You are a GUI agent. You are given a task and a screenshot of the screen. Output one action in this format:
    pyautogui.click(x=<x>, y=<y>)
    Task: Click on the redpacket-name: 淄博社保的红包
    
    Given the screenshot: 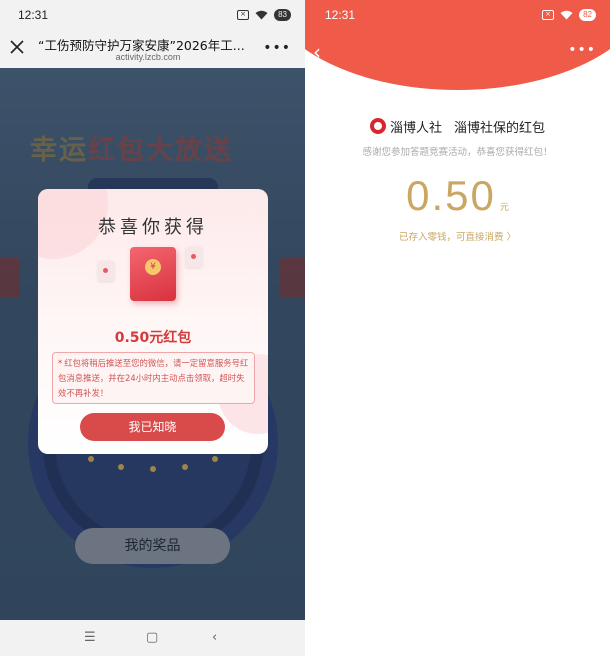 What is the action you would take?
    pyautogui.click(x=500, y=128)
    